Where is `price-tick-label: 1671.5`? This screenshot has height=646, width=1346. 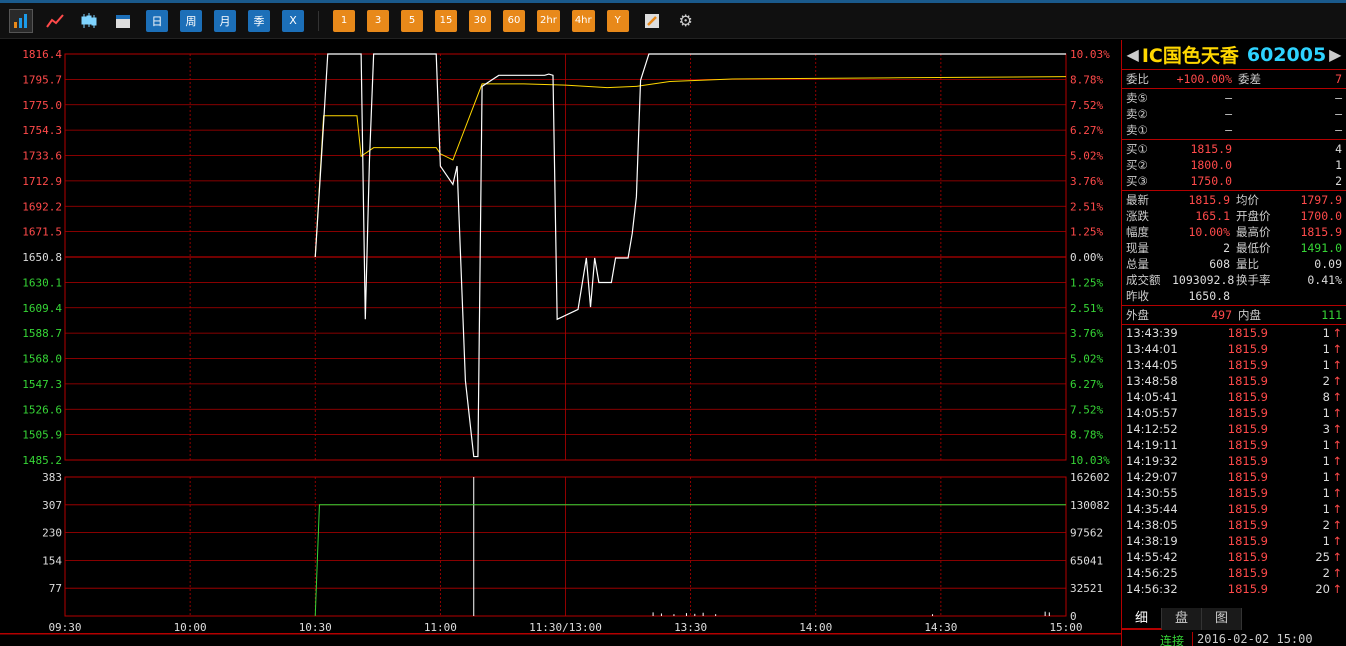
price-tick-label: 1671.5 is located at coordinates (42, 232).